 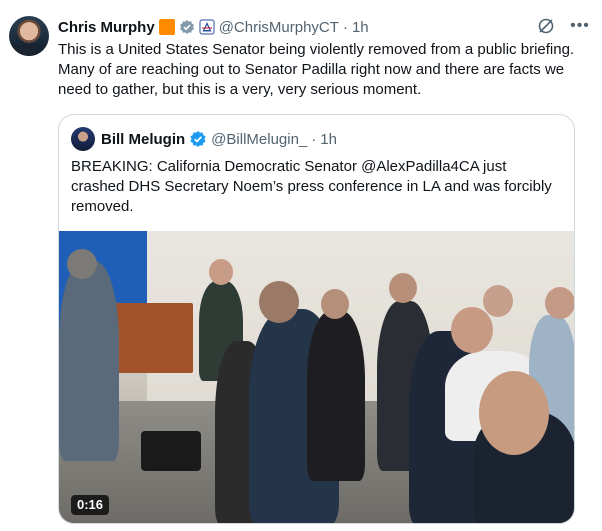 I want to click on quoted-author-handle: @BillMelugin_, so click(x=259, y=139).